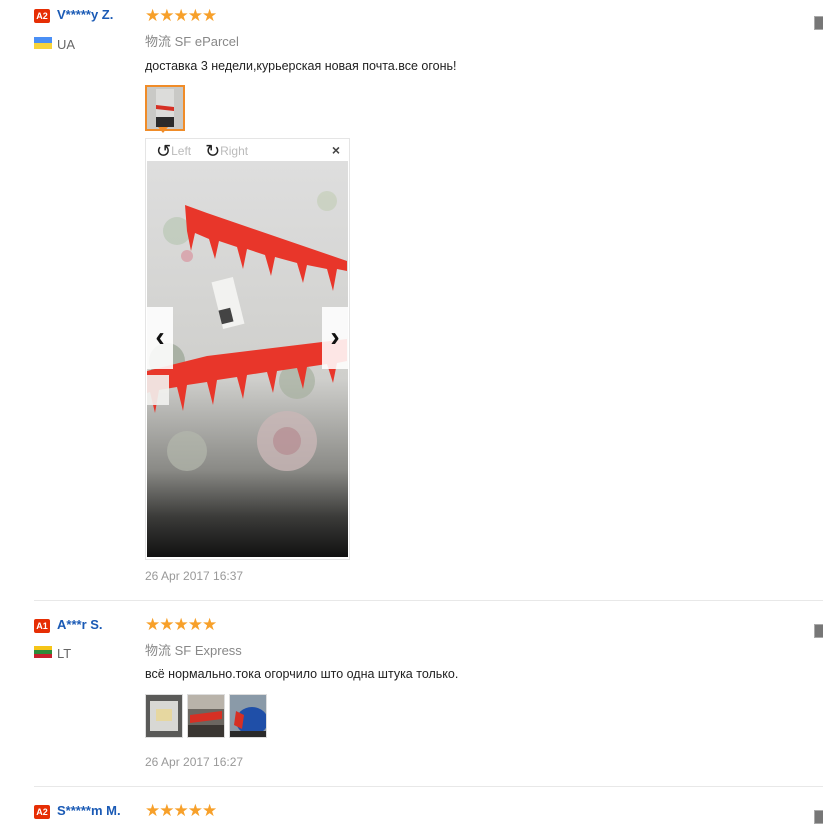 The image size is (823, 824). What do you see at coordinates (336, 150) in the screenshot?
I see `close-icon: ×` at bounding box center [336, 150].